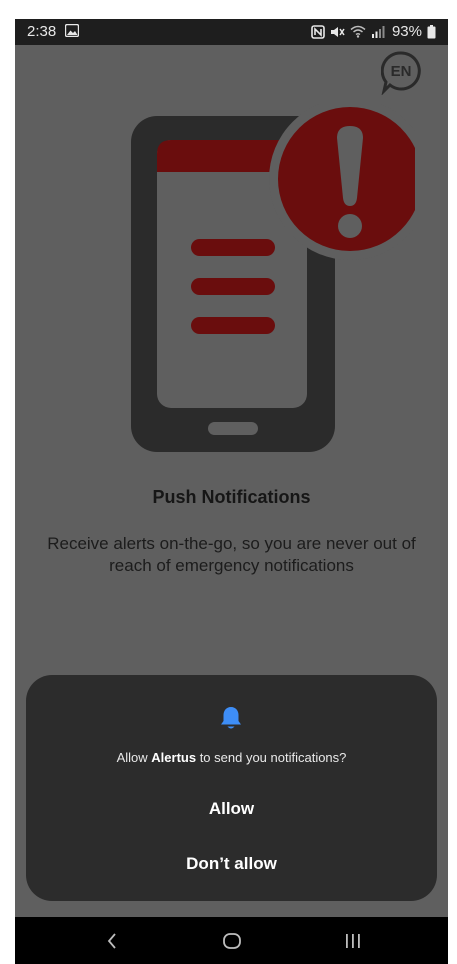 Image resolution: width=457 pixels, height=964 pixels. I want to click on back-button, so click(112, 940).